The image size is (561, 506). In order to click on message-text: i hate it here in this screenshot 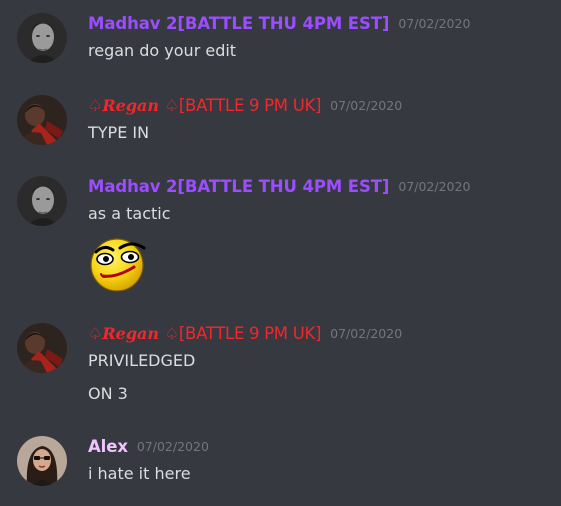, I will do `click(139, 473)`.